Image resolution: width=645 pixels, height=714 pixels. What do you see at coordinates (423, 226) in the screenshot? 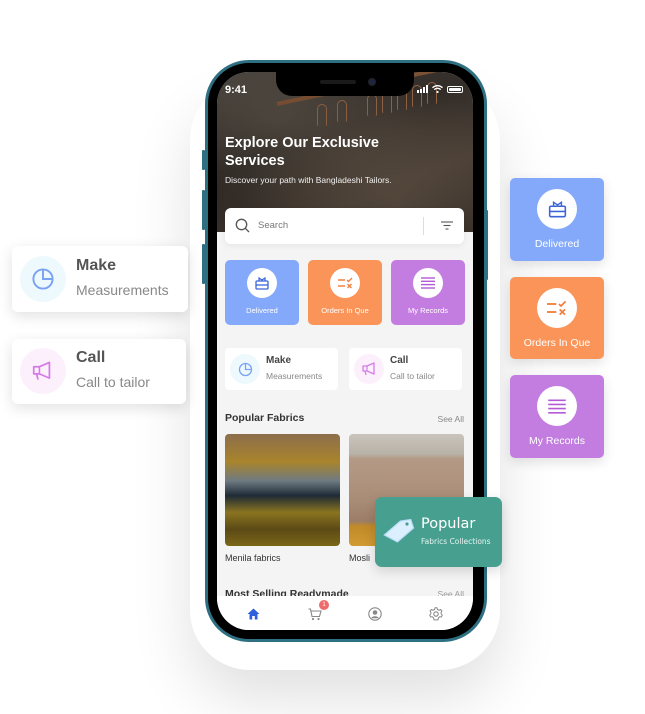
I see `search-divider` at bounding box center [423, 226].